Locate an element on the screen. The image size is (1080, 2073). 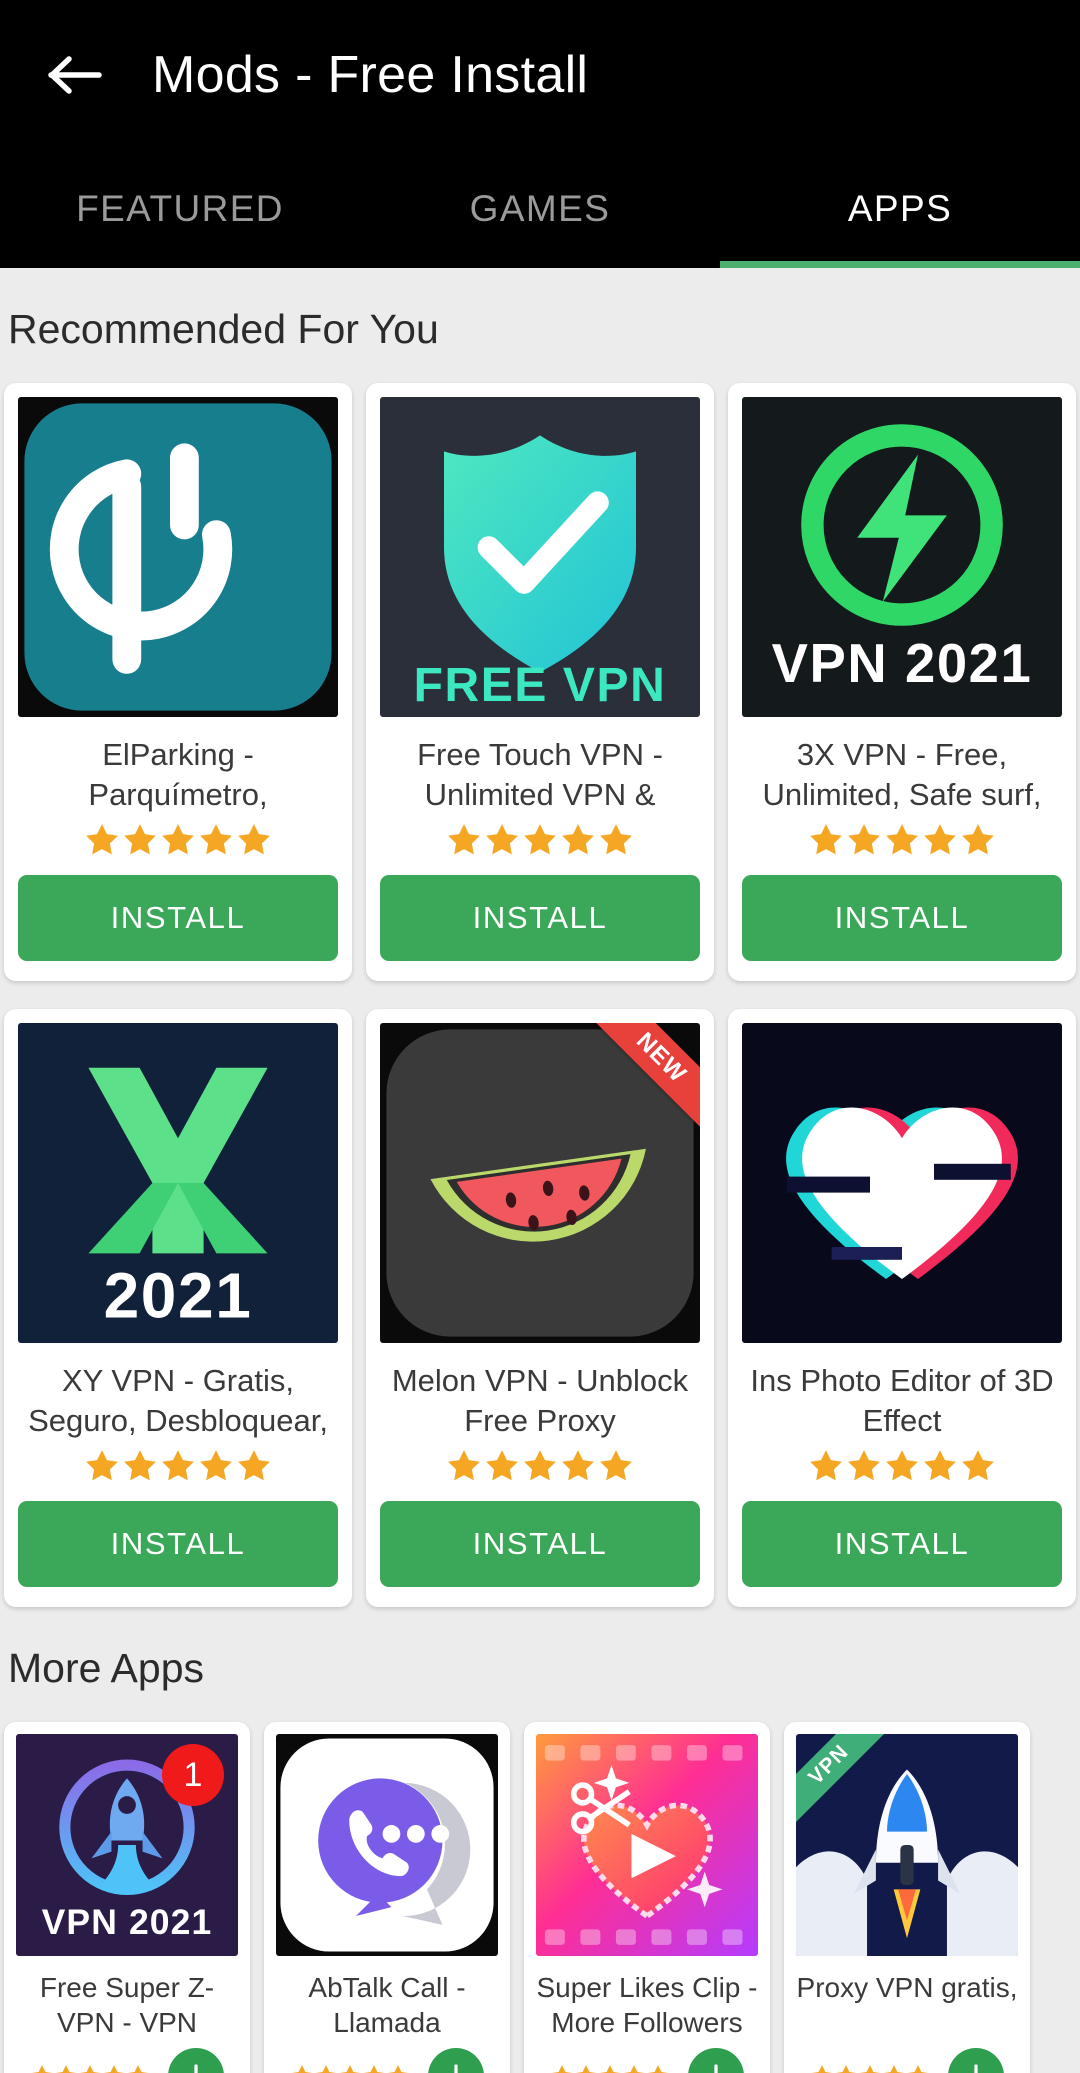
tab-games: GAMES is located at coordinates (540, 209).